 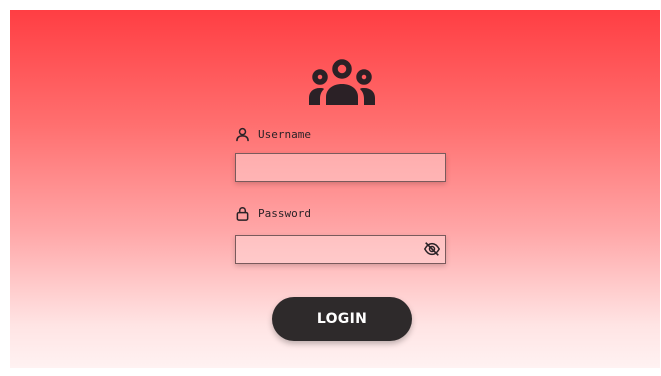 I want to click on password-input, so click(x=340, y=249).